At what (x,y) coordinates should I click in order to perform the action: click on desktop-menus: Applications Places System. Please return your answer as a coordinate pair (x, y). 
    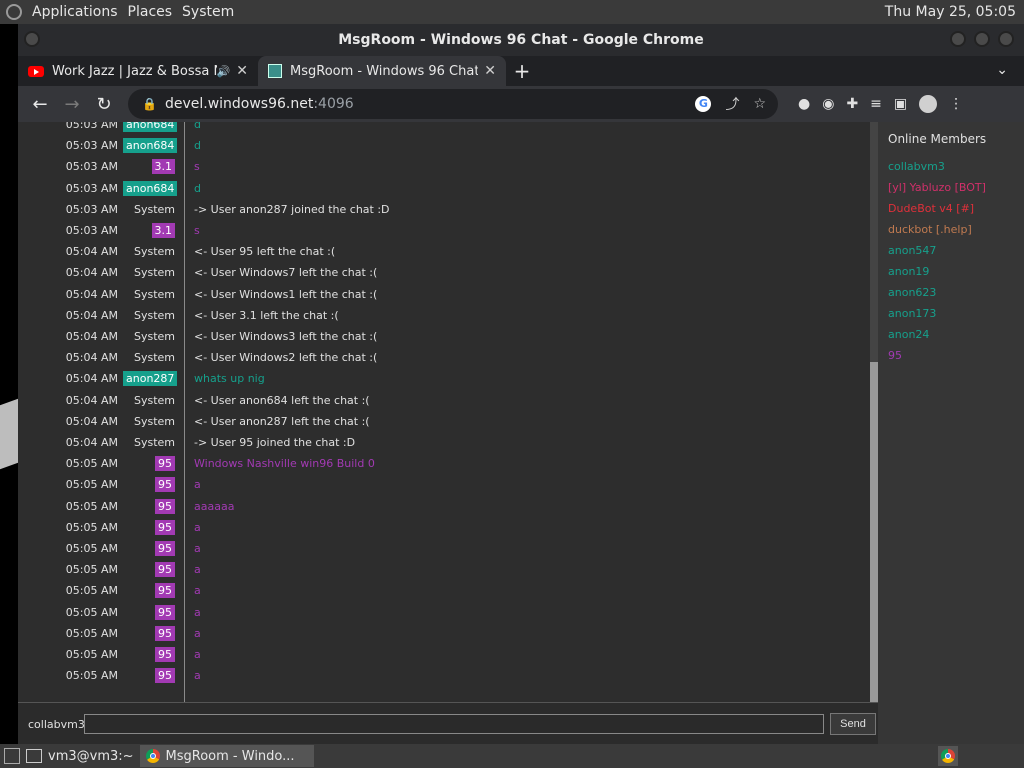
    Looking at the image, I should click on (128, 12).